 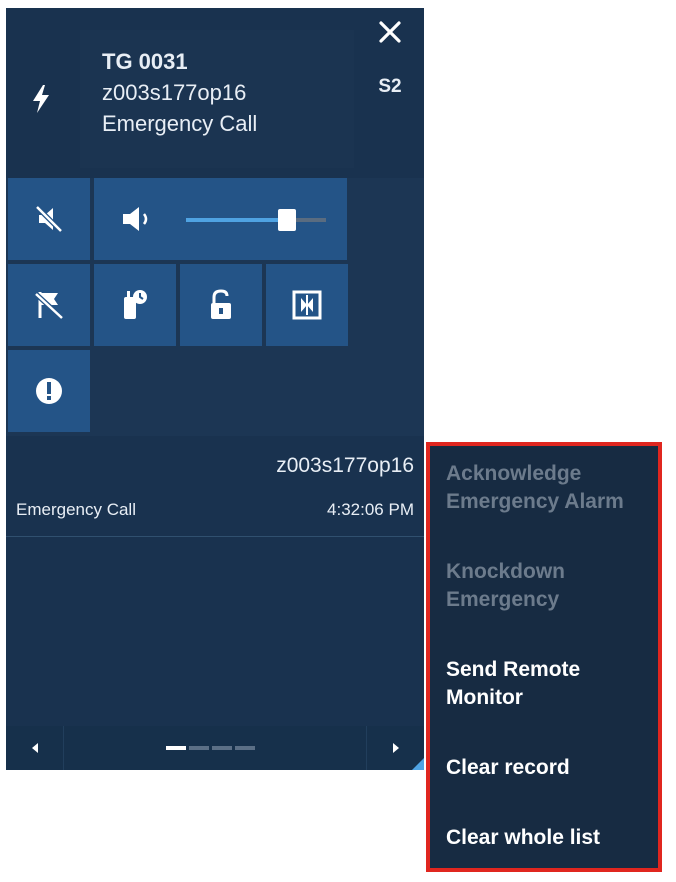 I want to click on call-header: TG 0031 z003s177op16 Emergency Call S2, so click(x=215, y=93).